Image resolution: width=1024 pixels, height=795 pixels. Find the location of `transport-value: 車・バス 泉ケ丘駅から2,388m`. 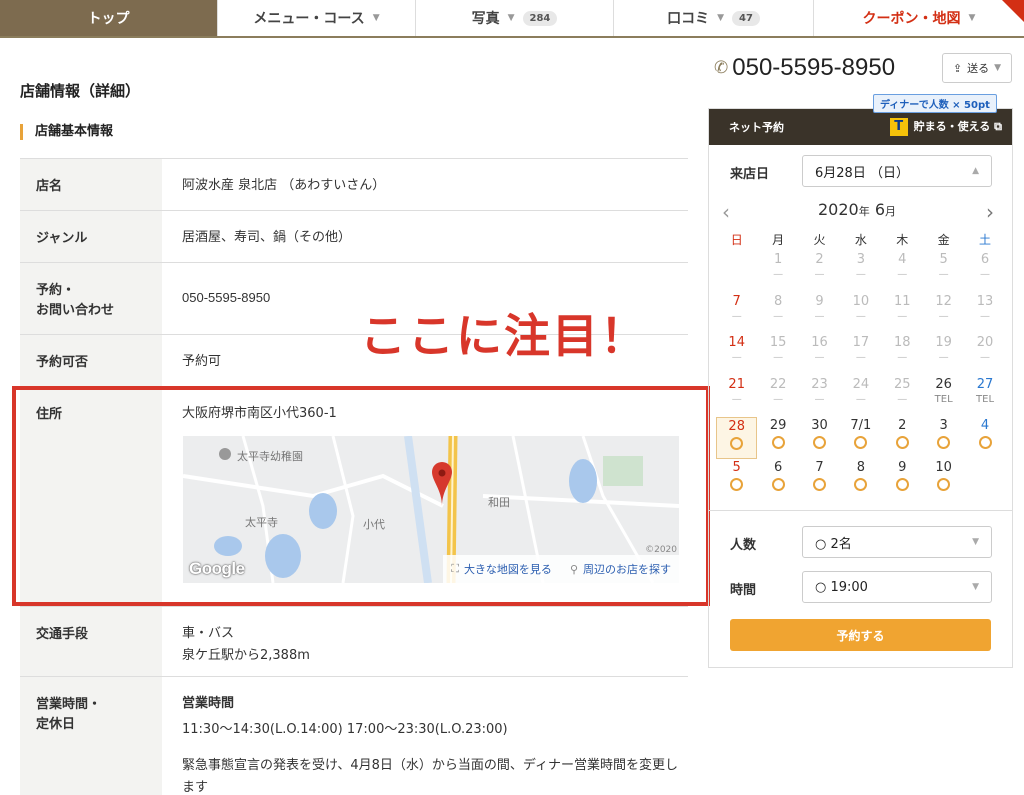

transport-value: 車・バス 泉ケ丘駅から2,388m is located at coordinates (425, 641).